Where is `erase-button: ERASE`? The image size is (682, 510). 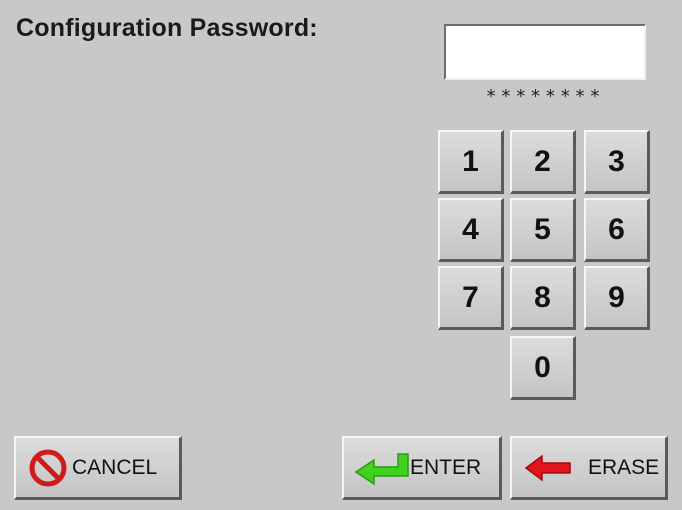 erase-button: ERASE is located at coordinates (589, 468).